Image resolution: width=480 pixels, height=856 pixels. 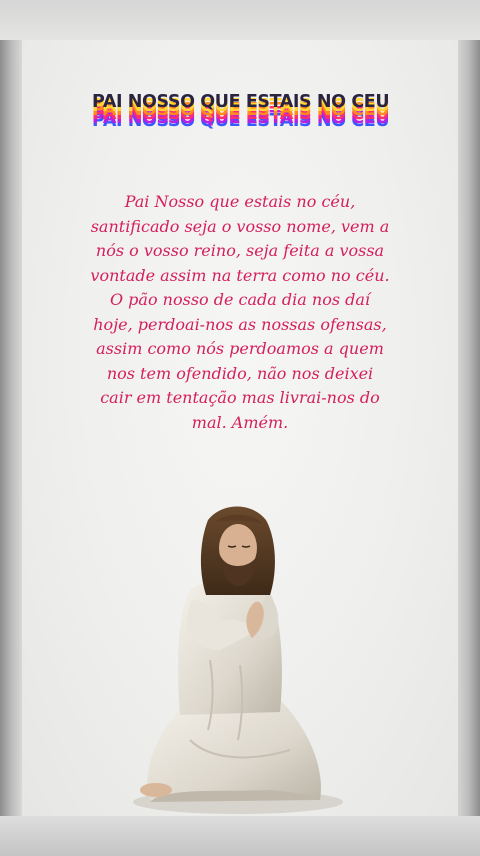 What do you see at coordinates (240, 422) in the screenshot?
I see `prayer-line: mal. Amém.` at bounding box center [240, 422].